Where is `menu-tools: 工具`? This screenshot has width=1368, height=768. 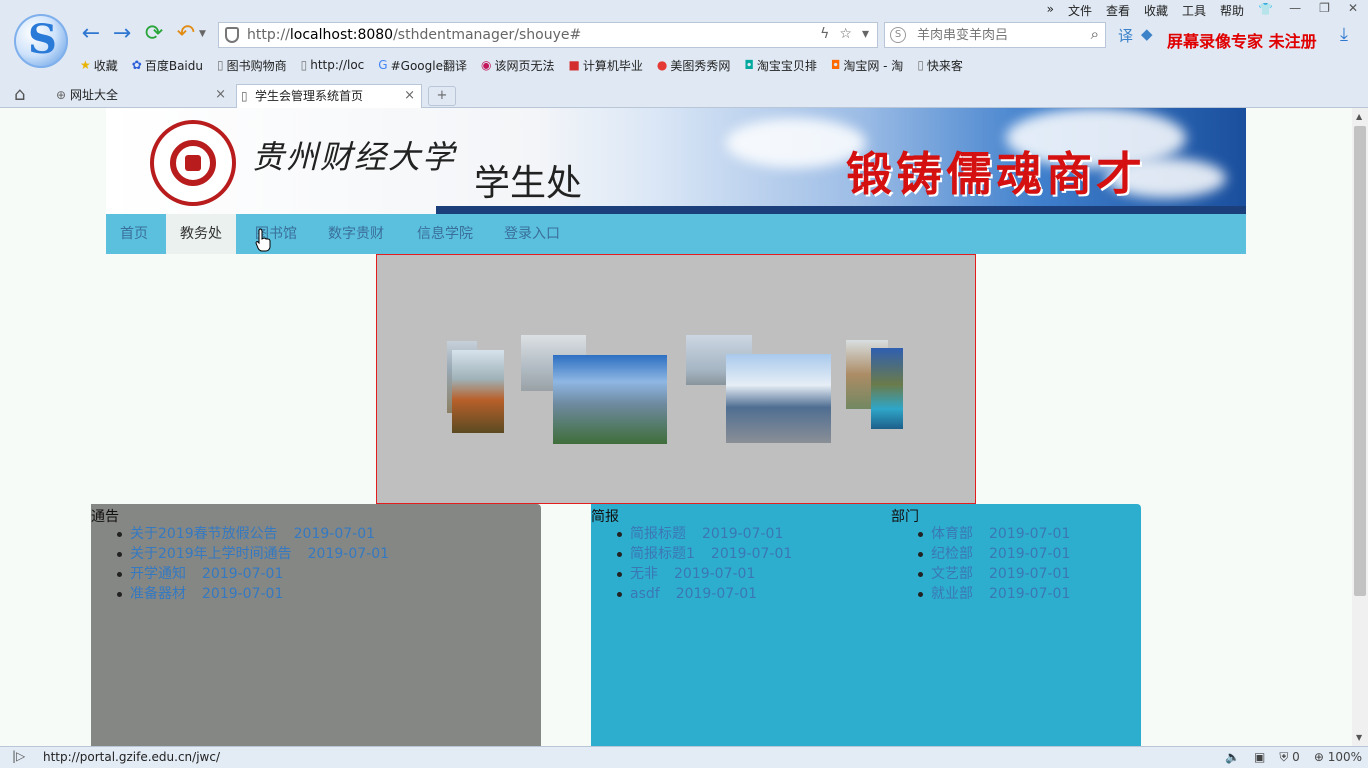
menu-tools: 工具 is located at coordinates (1194, 10).